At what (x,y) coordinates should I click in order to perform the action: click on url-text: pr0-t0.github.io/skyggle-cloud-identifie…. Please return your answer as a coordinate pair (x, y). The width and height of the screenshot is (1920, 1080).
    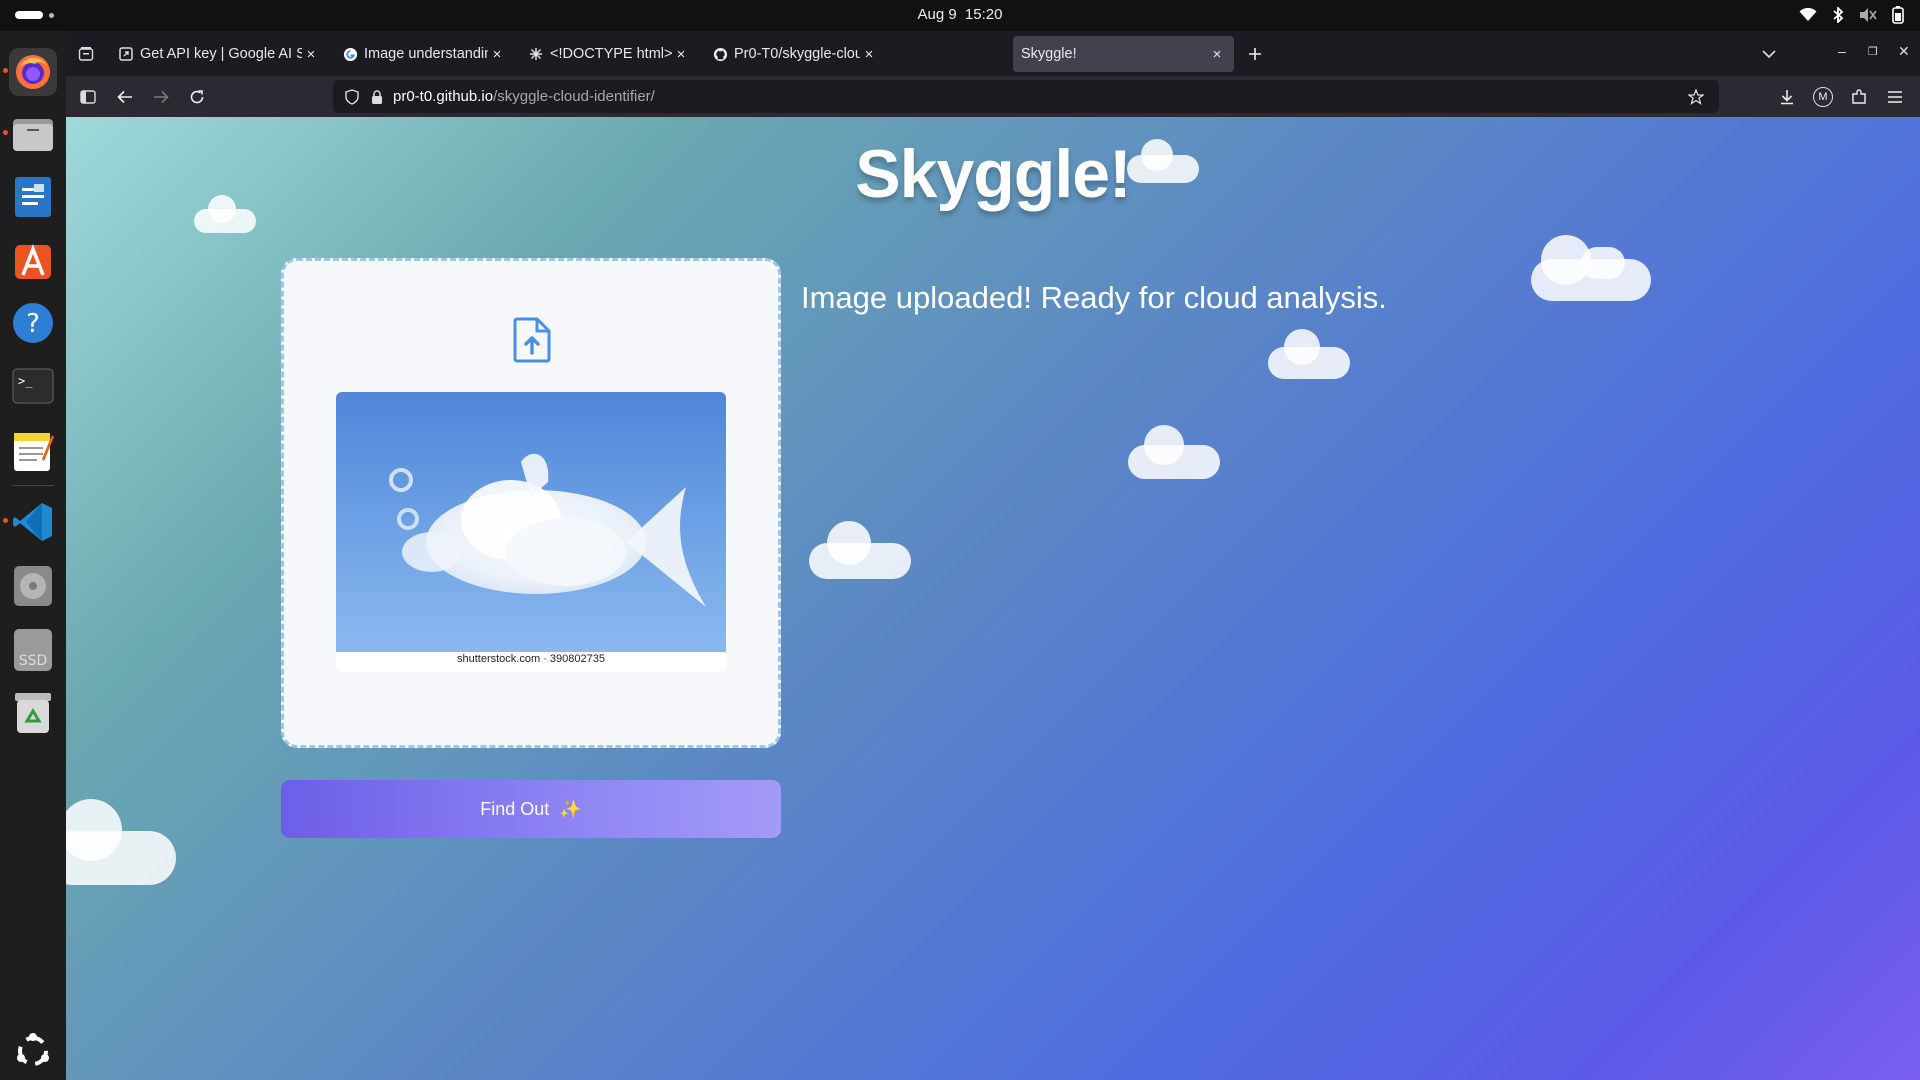
    Looking at the image, I should click on (524, 96).